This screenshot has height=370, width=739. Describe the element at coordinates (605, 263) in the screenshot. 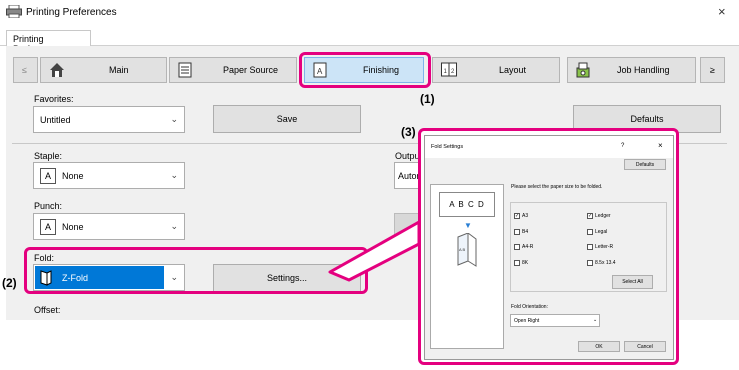

I see `size-8-5x13-4-label: 8.5x 13.4` at that location.